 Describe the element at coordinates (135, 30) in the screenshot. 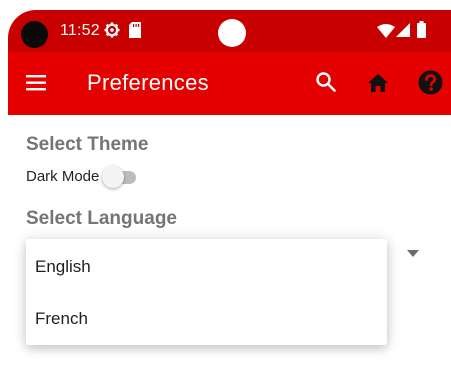

I see `sd-card-icon` at that location.